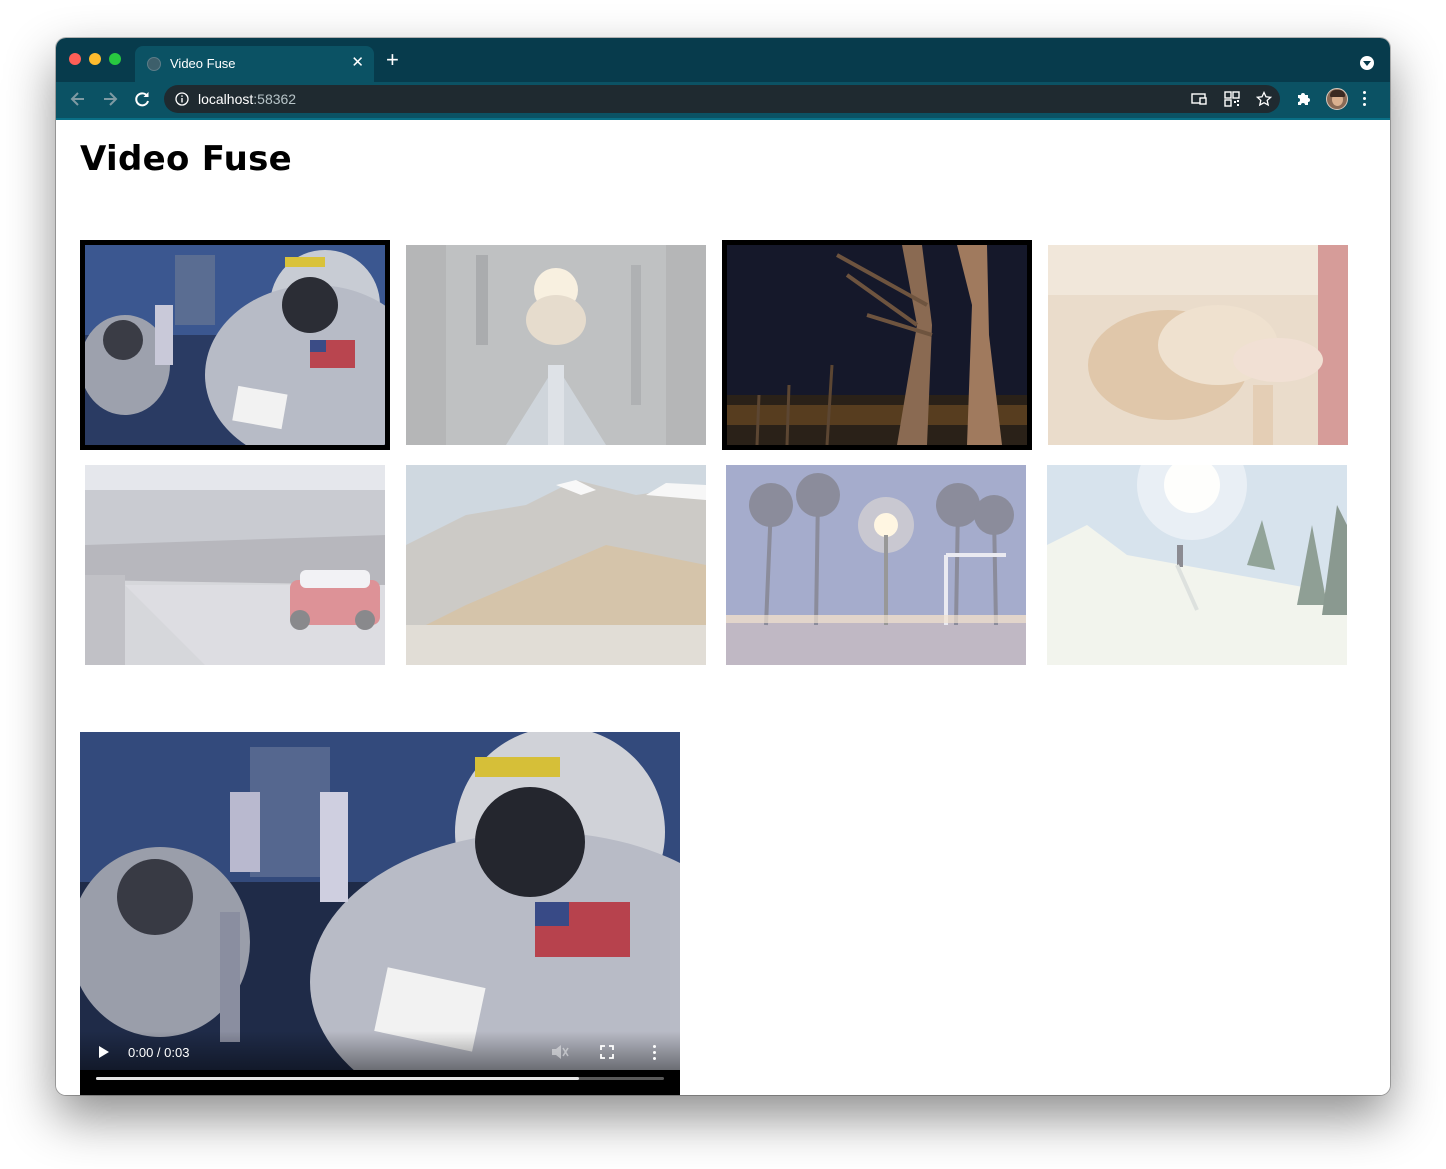 Image resolution: width=1446 pixels, height=1169 pixels. Describe the element at coordinates (142, 99) in the screenshot. I see `reload-icon` at that location.